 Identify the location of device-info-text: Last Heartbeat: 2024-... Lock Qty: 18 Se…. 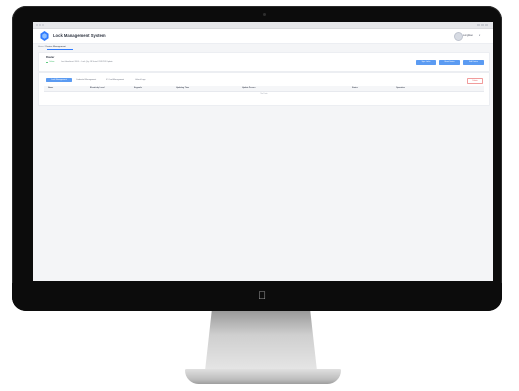
(87, 61).